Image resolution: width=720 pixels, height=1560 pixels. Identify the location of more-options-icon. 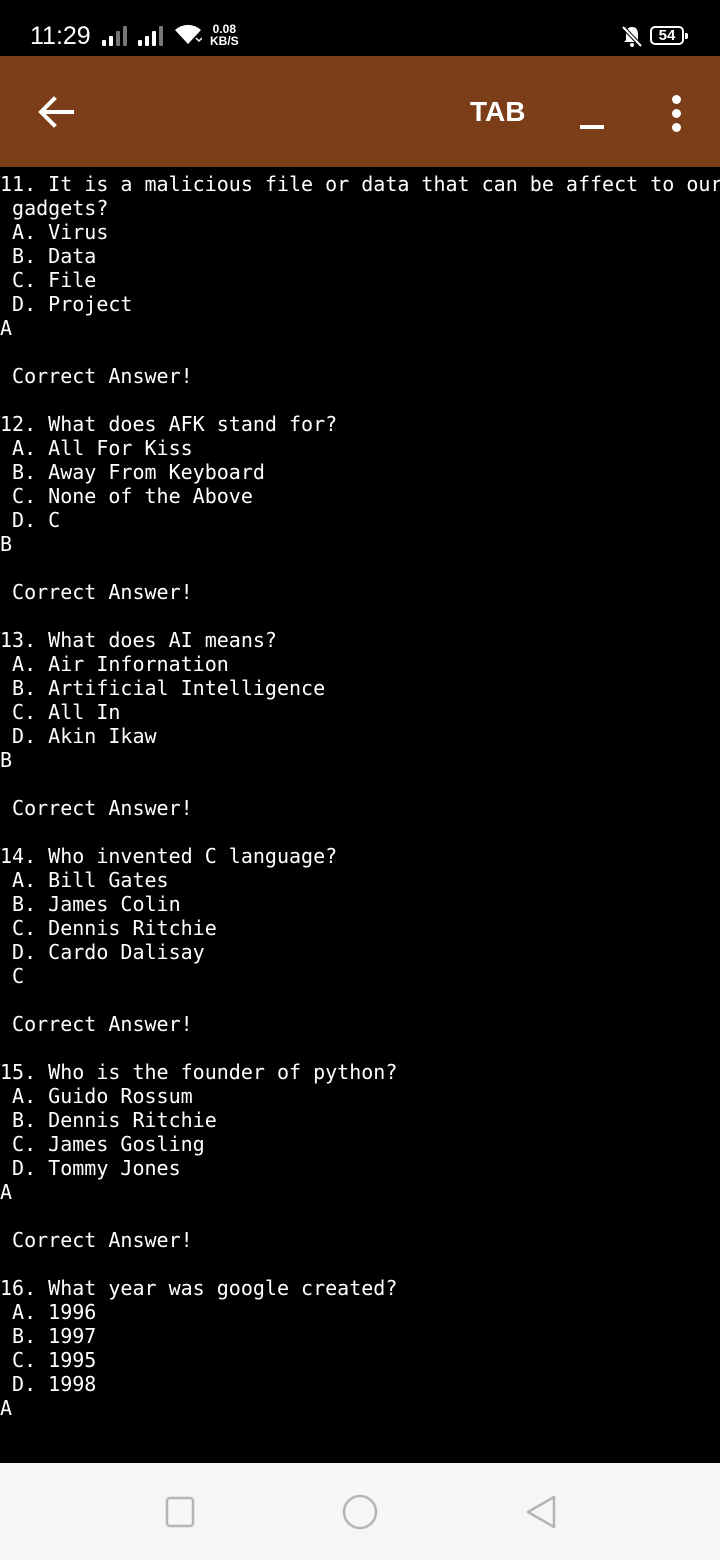
(677, 114).